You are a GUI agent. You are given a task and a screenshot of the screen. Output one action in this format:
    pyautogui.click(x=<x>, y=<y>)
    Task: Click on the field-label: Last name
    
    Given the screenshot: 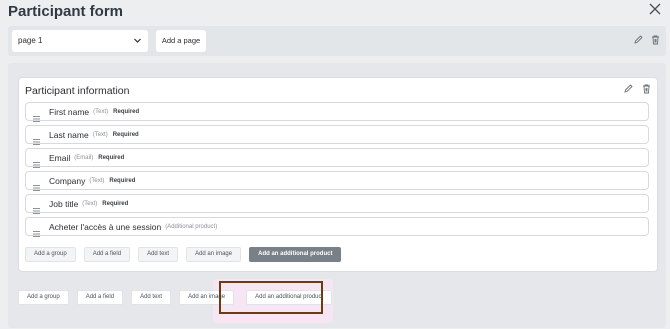 What is the action you would take?
    pyautogui.click(x=69, y=134)
    